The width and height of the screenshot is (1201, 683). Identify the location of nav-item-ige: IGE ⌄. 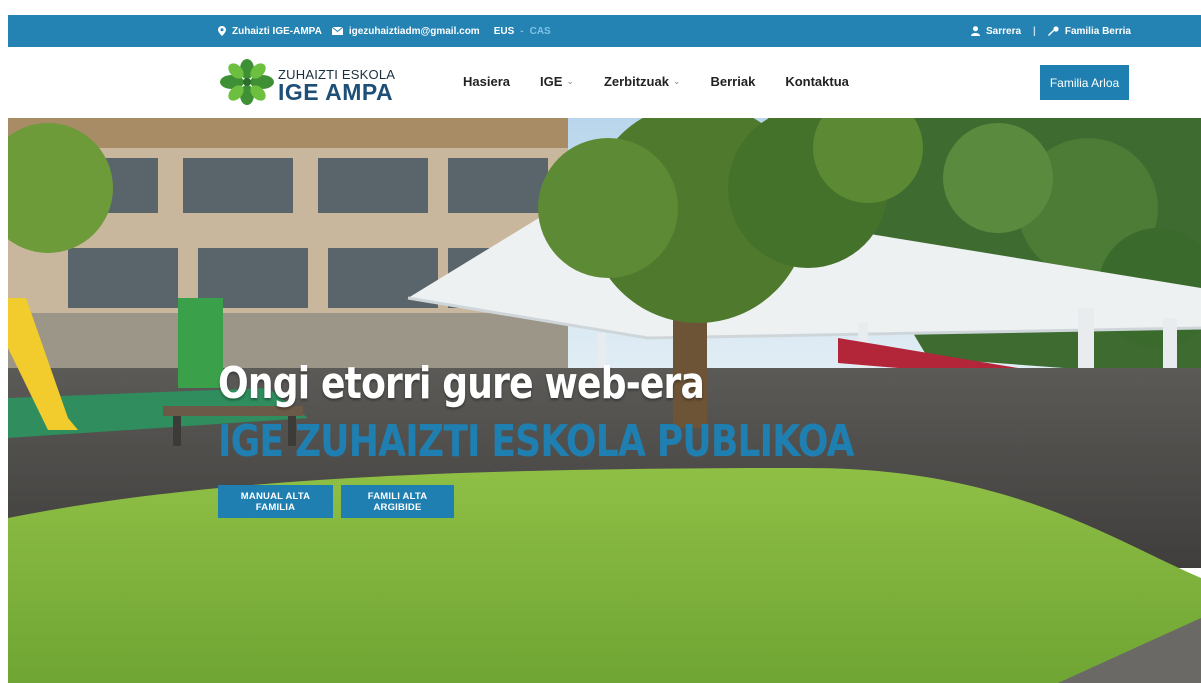
(557, 81).